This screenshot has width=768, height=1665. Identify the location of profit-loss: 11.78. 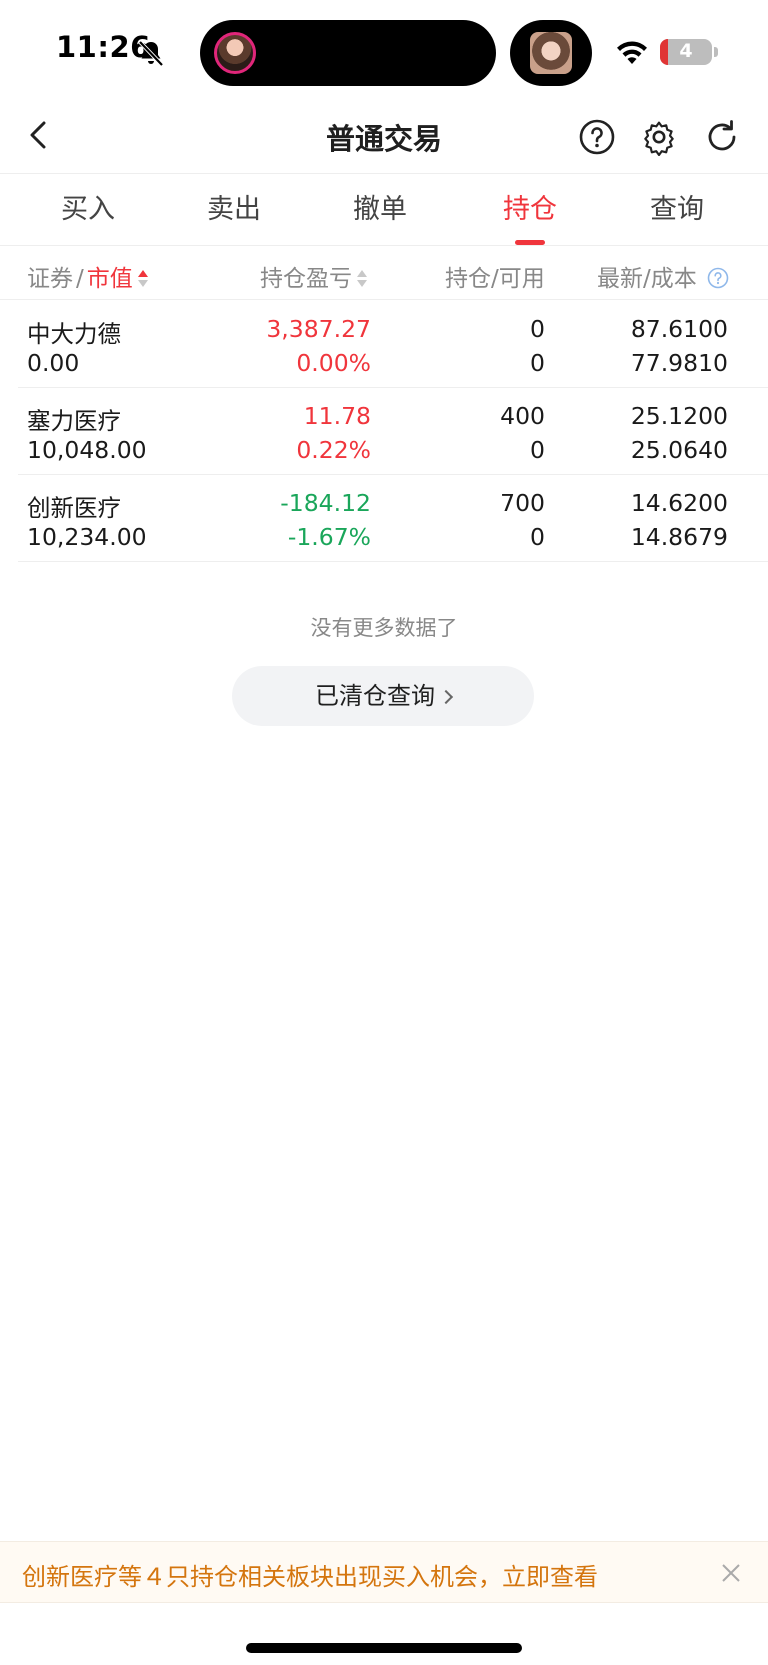
(337, 416).